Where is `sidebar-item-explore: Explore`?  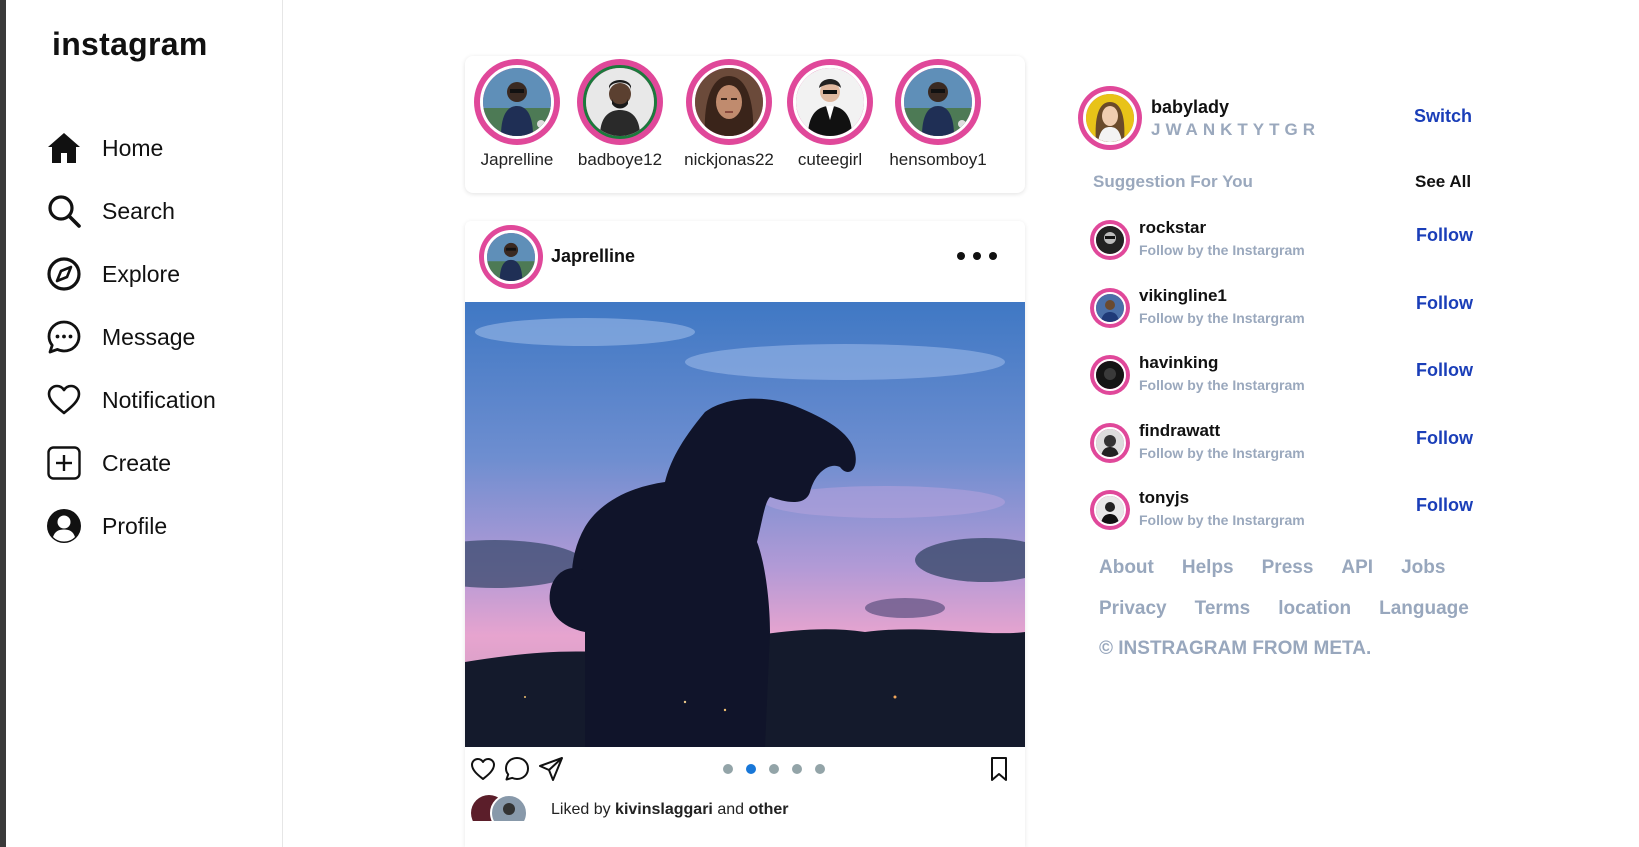
sidebar-item-explore: Explore is located at coordinates (112, 274).